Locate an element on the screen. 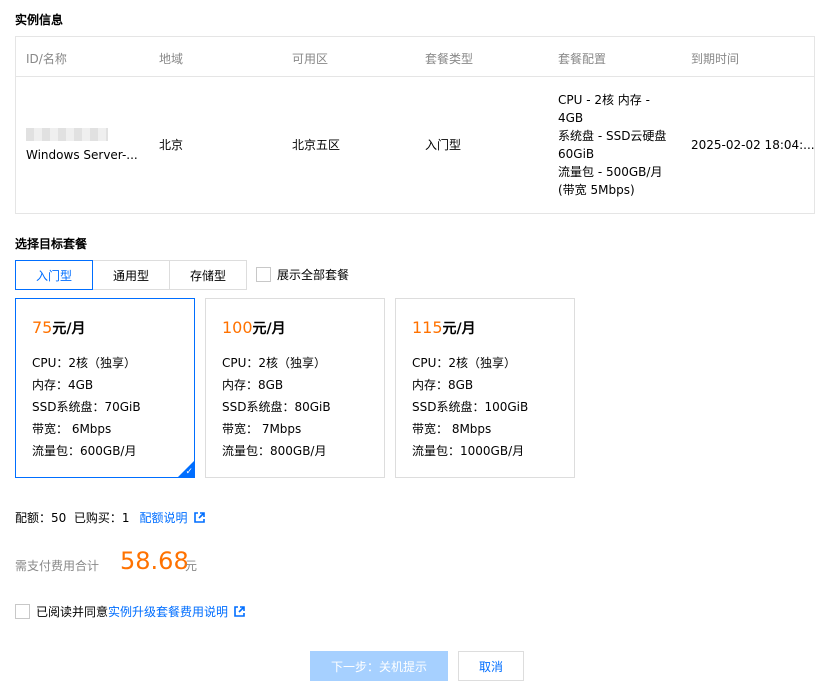  header-region: 地域 is located at coordinates (171, 59).